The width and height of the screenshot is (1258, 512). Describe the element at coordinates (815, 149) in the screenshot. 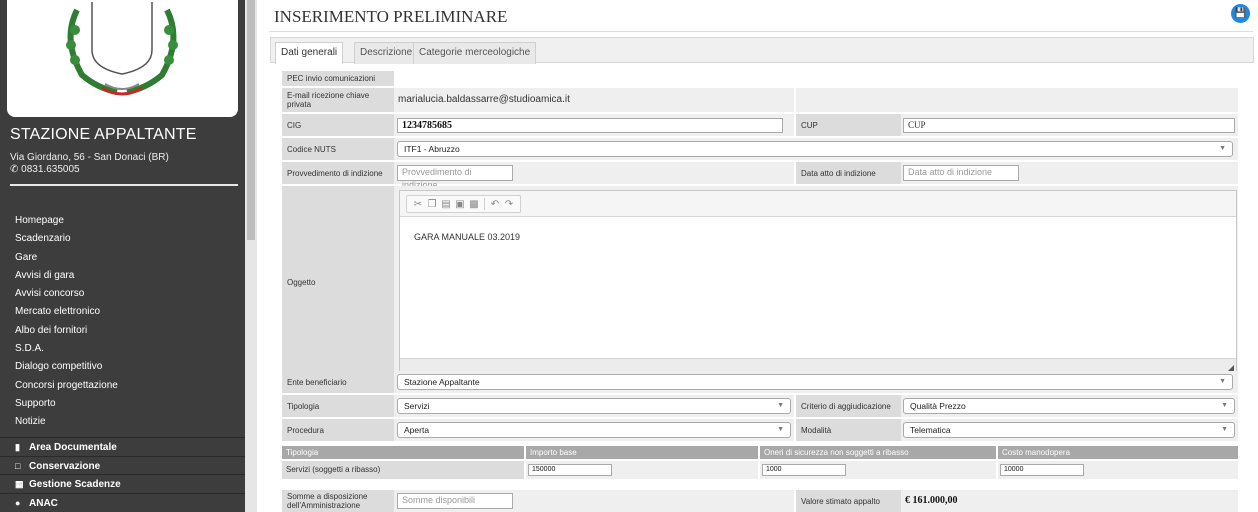

I see `nuts-select: ITF1 - Abruzzo ▼` at that location.